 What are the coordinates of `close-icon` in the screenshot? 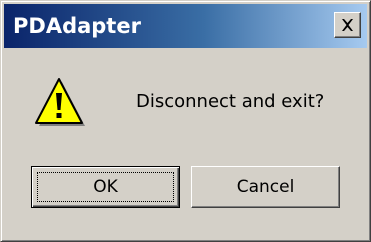 It's located at (347, 25).